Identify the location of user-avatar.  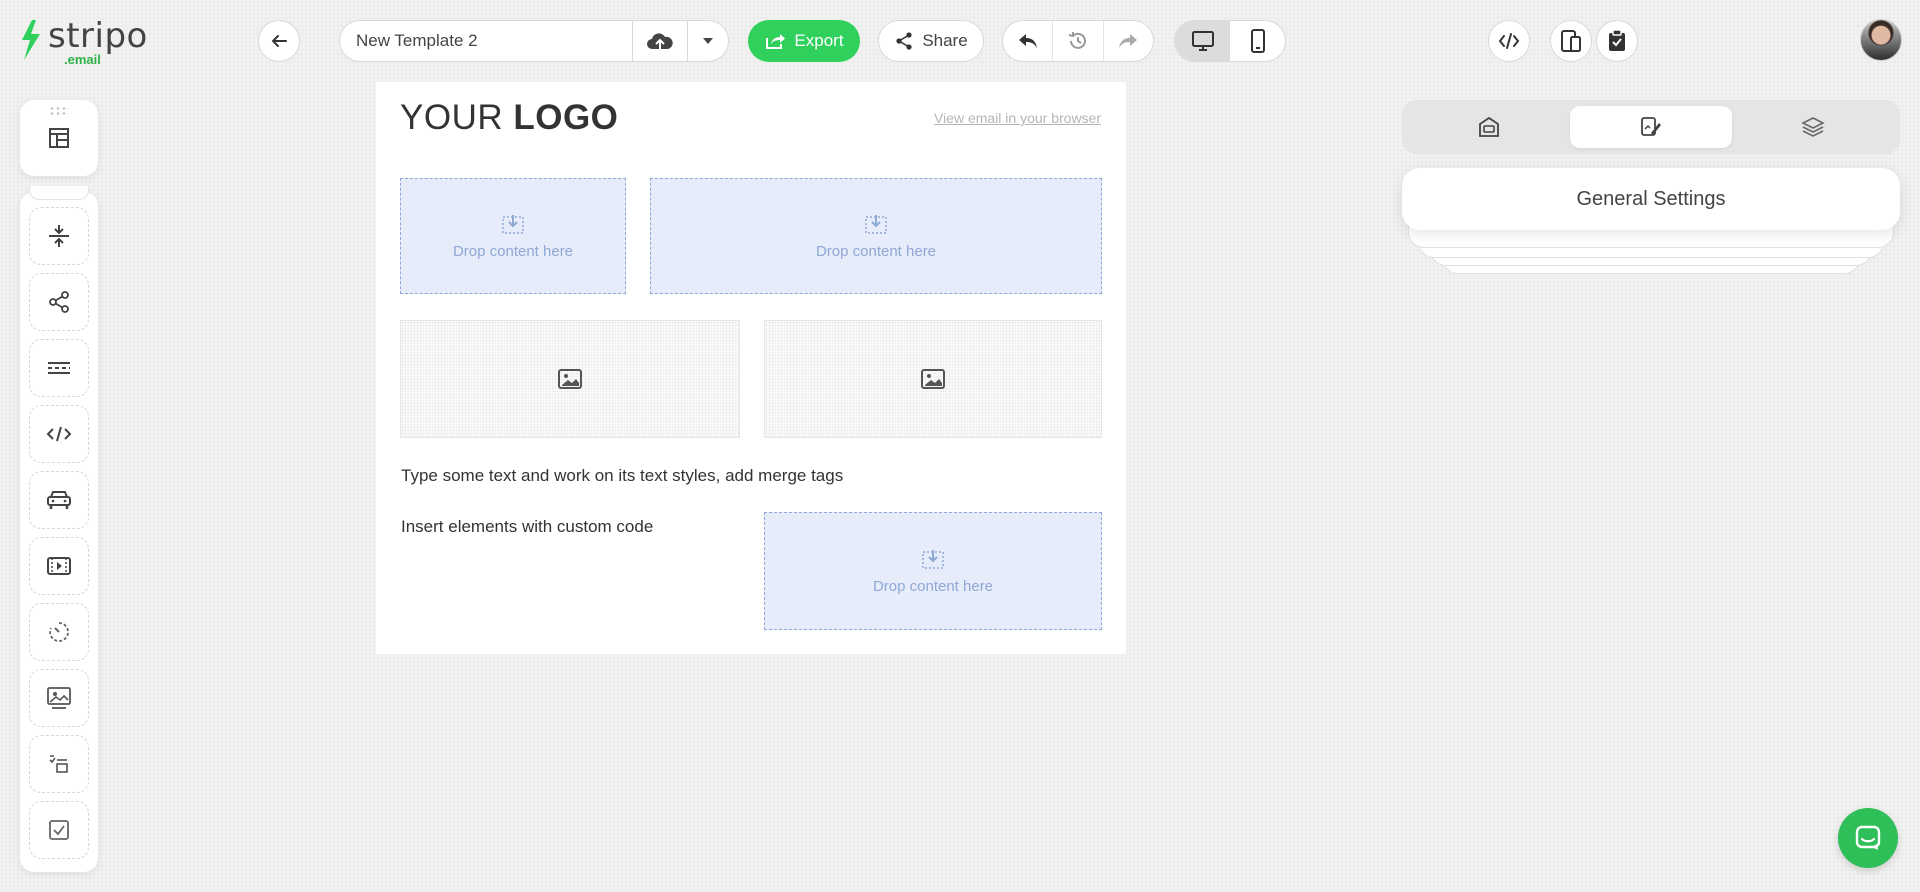
(1881, 40).